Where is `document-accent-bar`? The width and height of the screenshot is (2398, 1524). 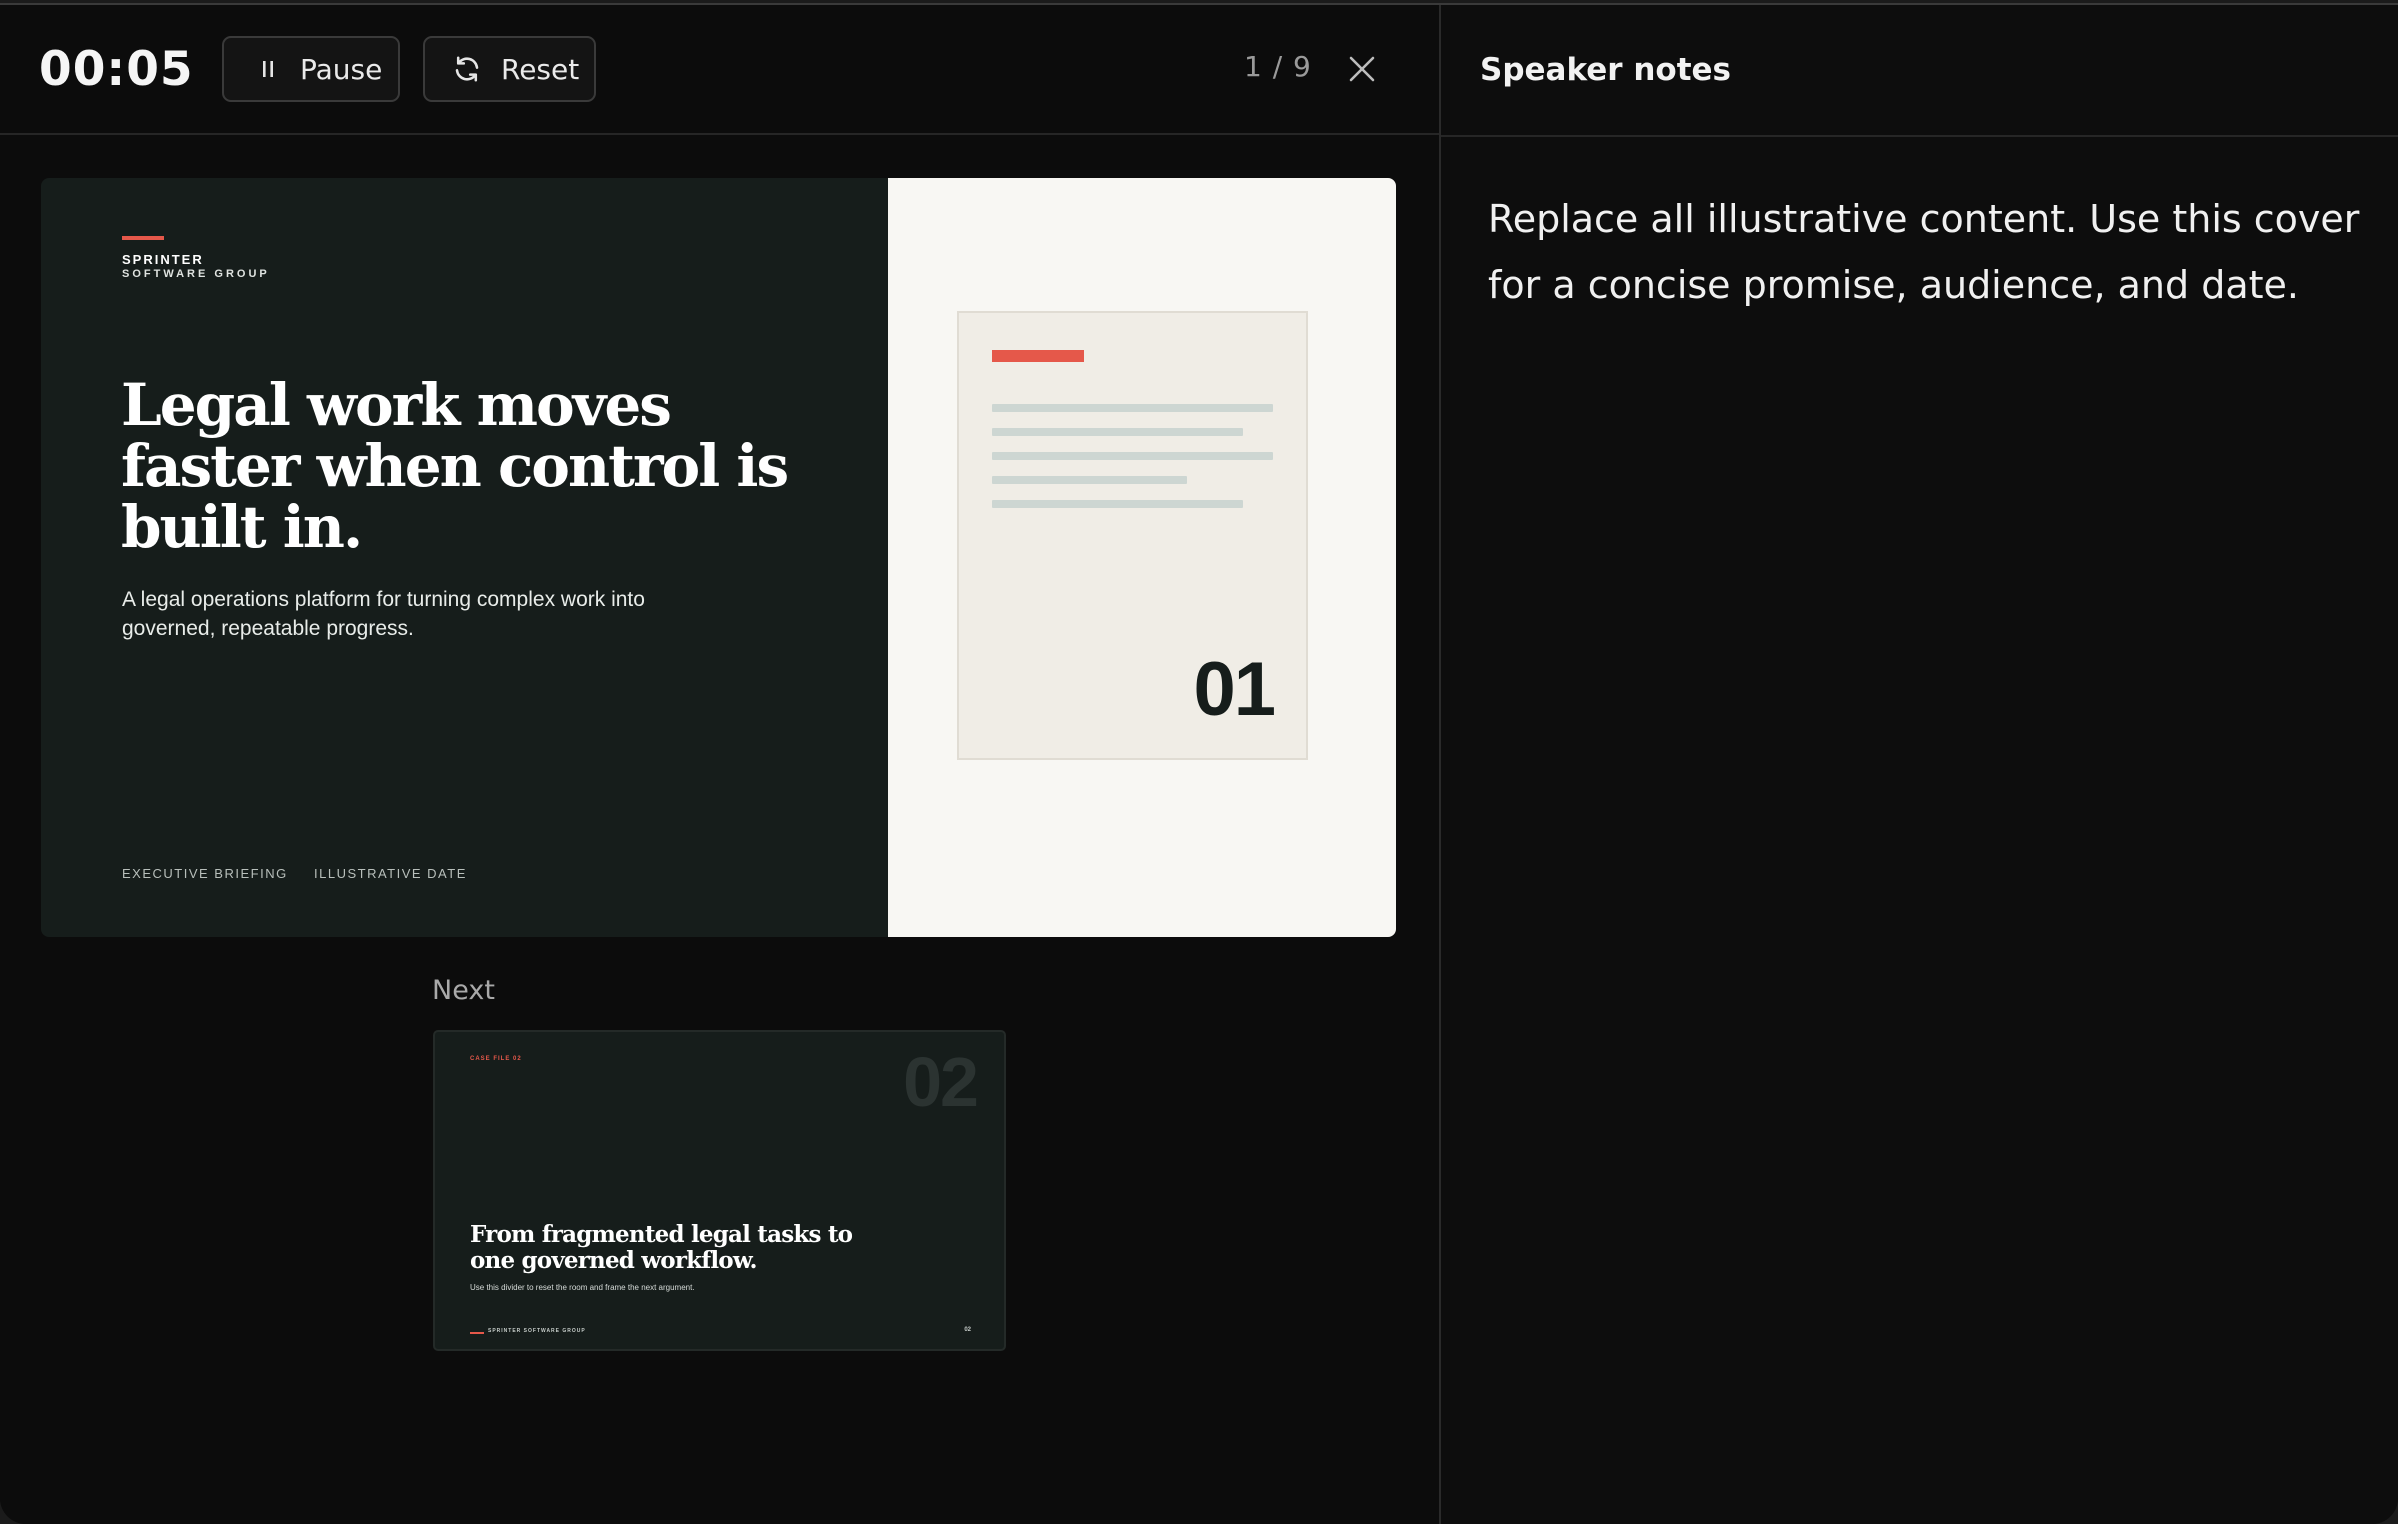 document-accent-bar is located at coordinates (1038, 356).